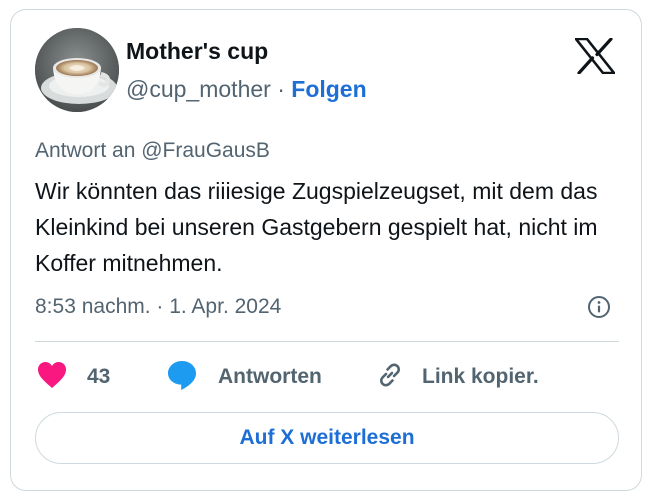 The image size is (654, 500). What do you see at coordinates (158, 307) in the screenshot?
I see `tweet-timestamp: 8:53 nachm. · 1. Apr. 2024` at bounding box center [158, 307].